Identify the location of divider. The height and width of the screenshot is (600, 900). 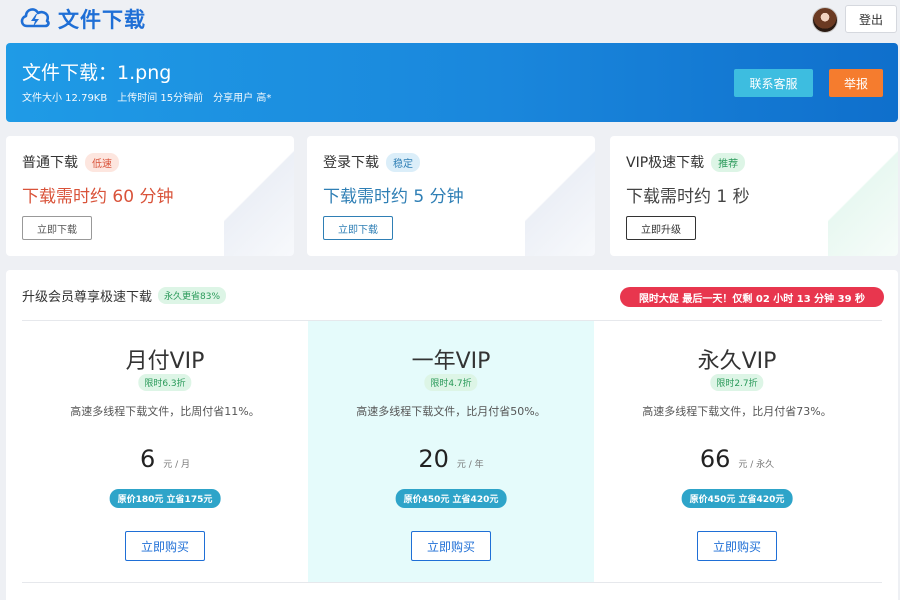
(452, 582).